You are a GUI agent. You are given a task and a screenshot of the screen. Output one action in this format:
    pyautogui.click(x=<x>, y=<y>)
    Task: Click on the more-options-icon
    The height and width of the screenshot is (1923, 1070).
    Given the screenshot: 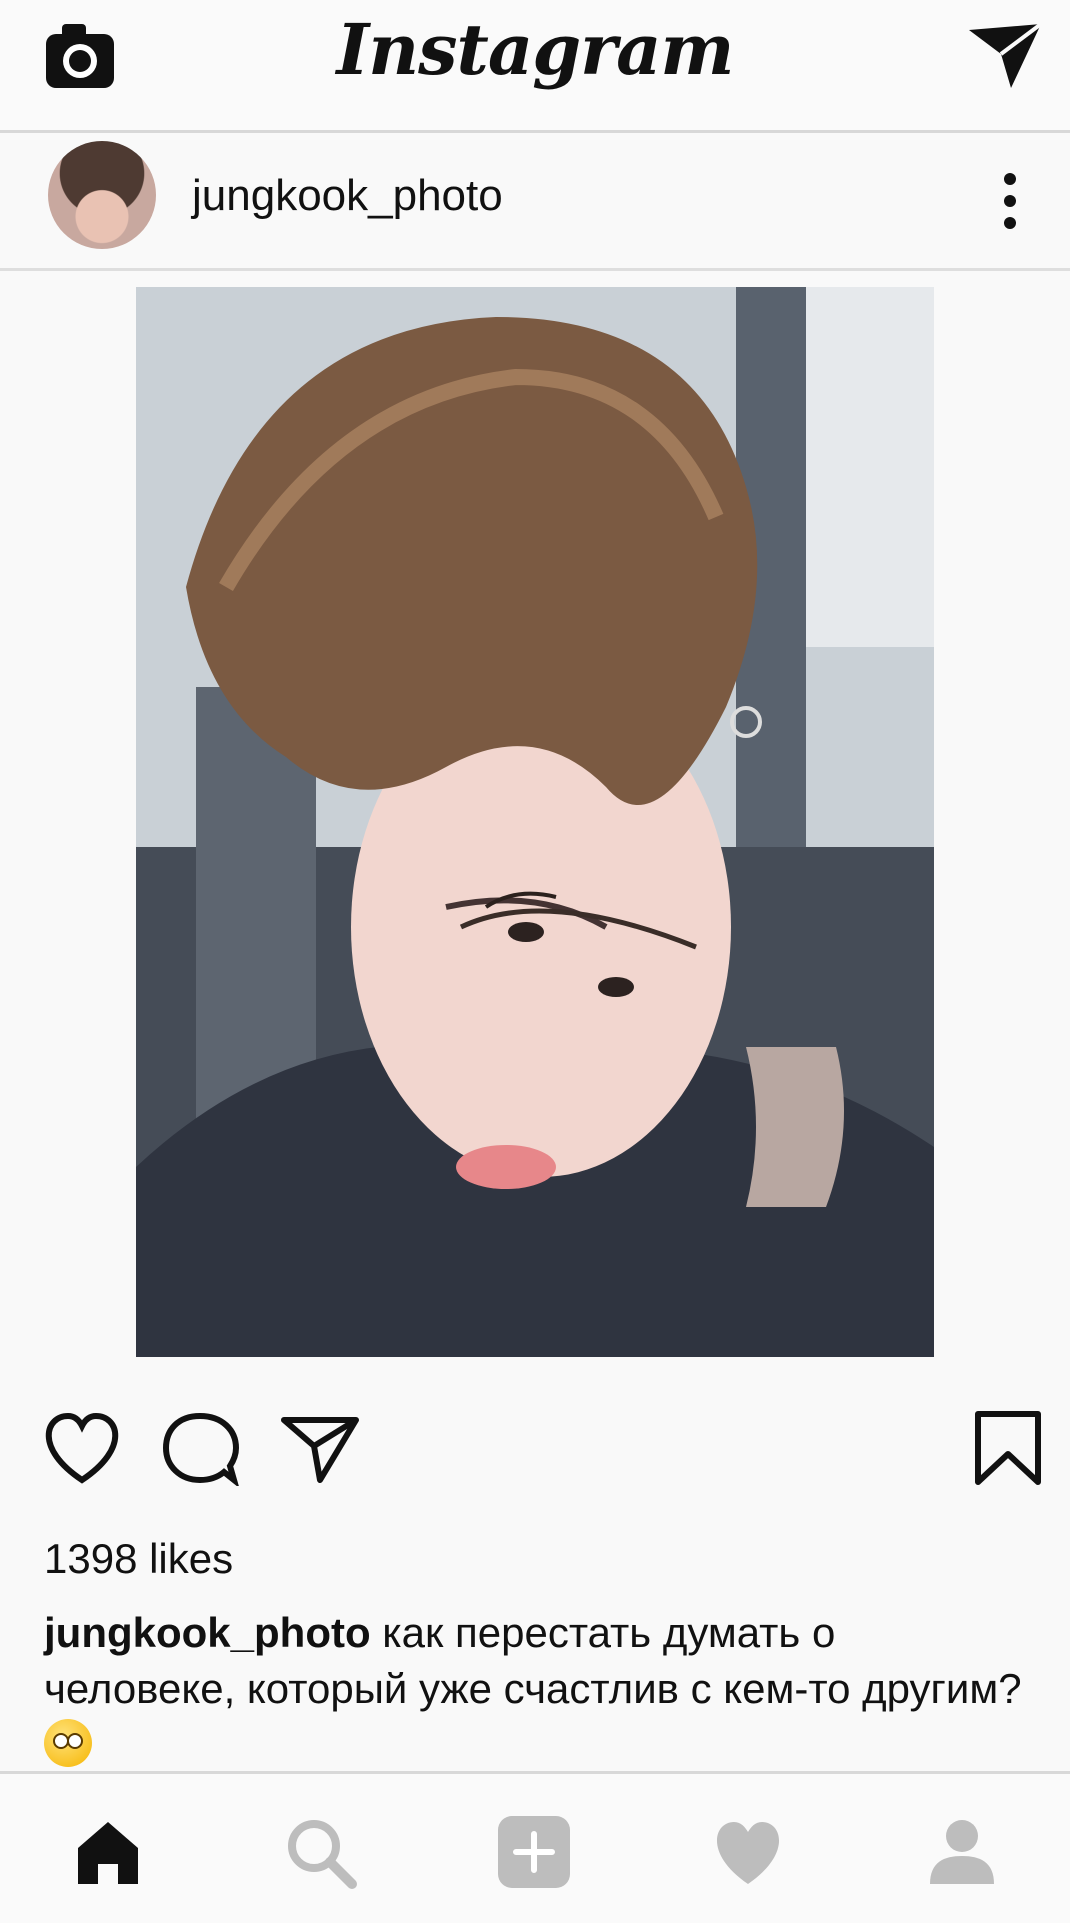 What is the action you would take?
    pyautogui.click(x=1010, y=201)
    